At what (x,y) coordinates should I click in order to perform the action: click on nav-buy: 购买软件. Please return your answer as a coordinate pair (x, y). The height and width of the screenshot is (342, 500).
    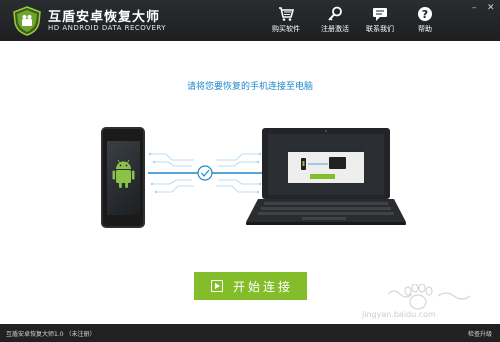
    Looking at the image, I should click on (286, 22).